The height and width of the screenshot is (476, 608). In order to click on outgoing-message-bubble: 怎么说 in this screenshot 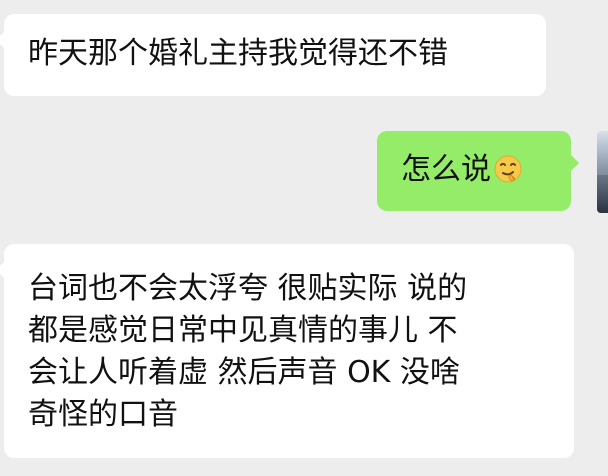, I will do `click(478, 171)`.